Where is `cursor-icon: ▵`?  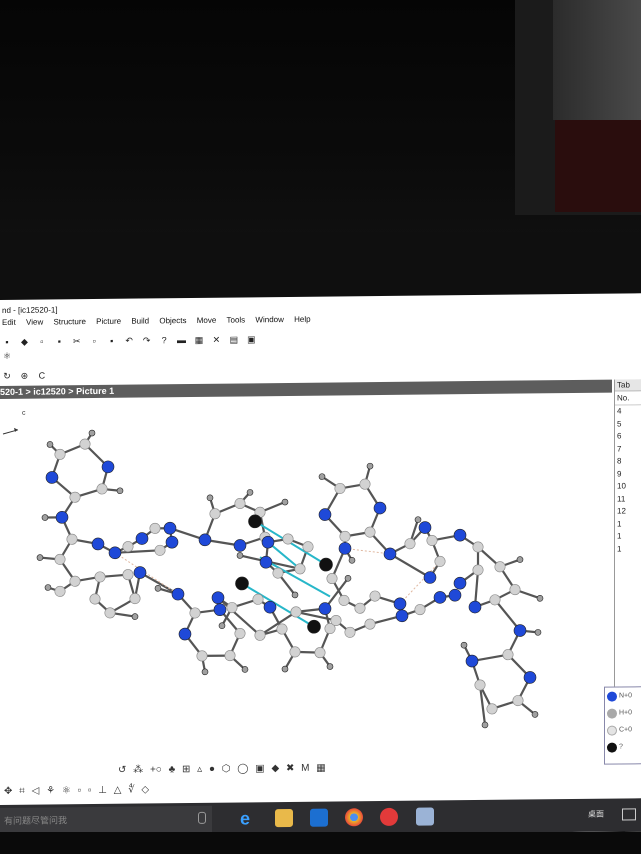
cursor-icon: ▵ is located at coordinates (199, 769).